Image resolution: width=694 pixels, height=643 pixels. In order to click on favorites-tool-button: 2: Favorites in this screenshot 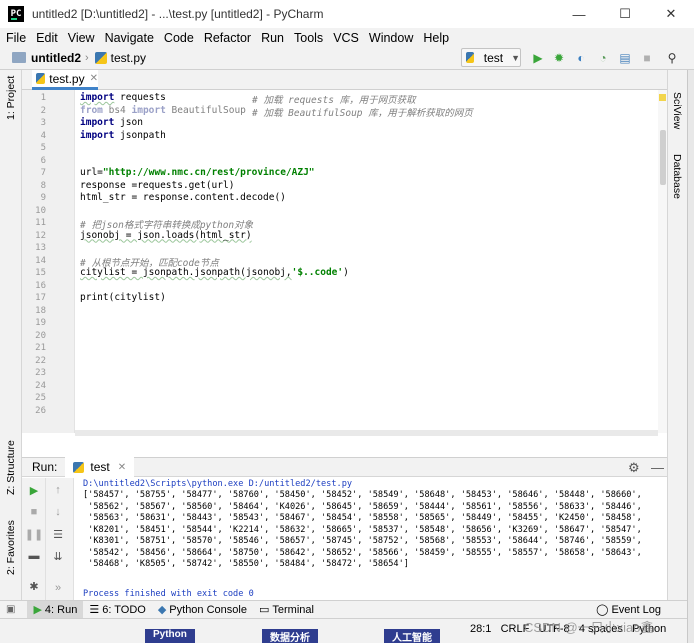, I will do `click(11, 547)`.